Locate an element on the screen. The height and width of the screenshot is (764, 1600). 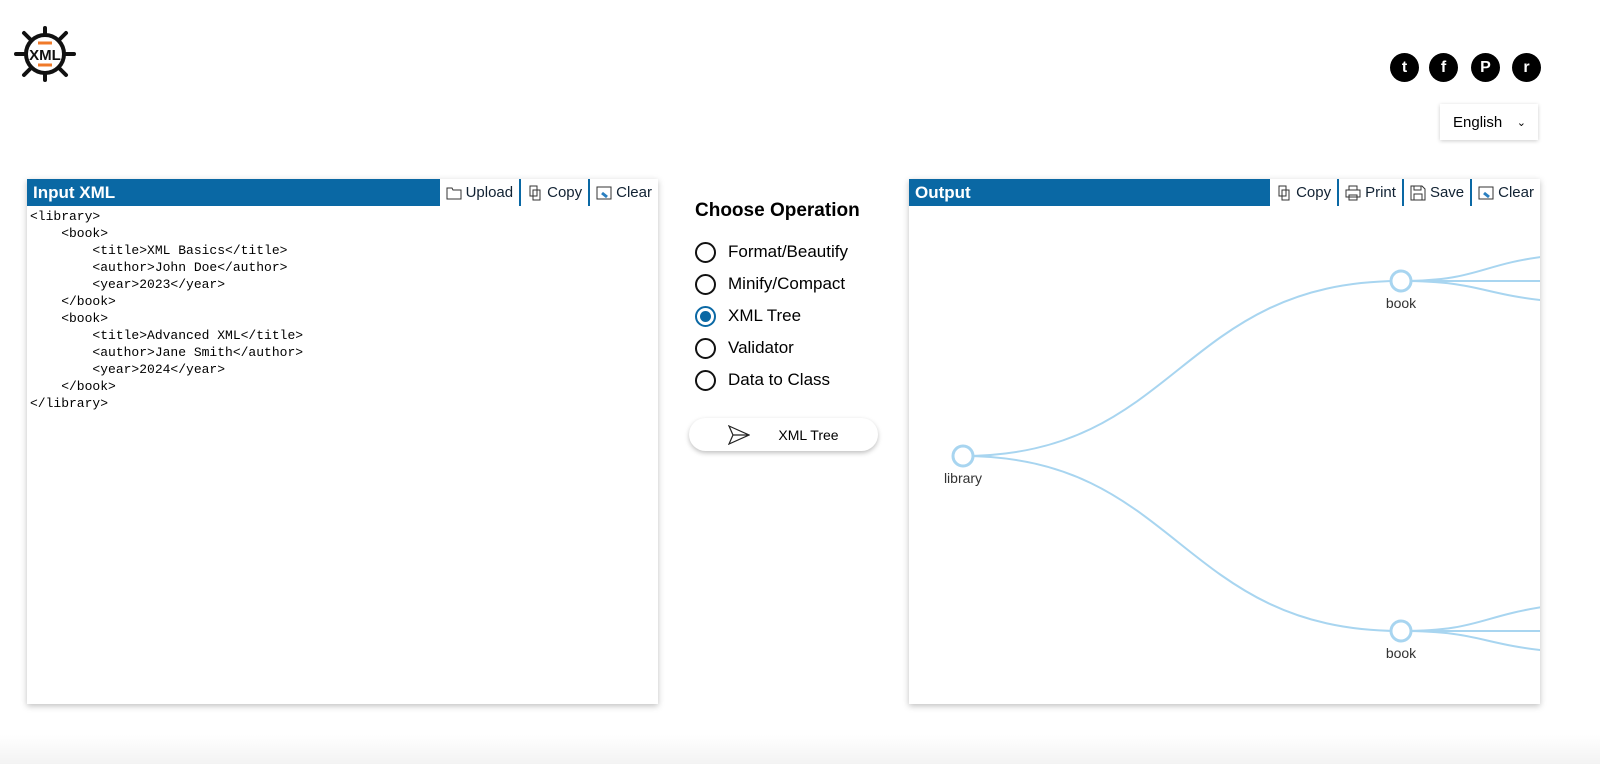
clear-output-button: Clear is located at coordinates (1505, 192).